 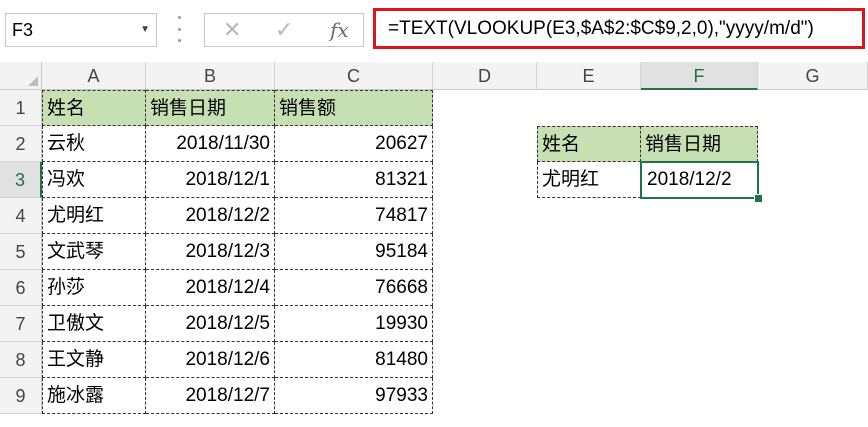 I want to click on check-icon: ✓, so click(x=284, y=30).